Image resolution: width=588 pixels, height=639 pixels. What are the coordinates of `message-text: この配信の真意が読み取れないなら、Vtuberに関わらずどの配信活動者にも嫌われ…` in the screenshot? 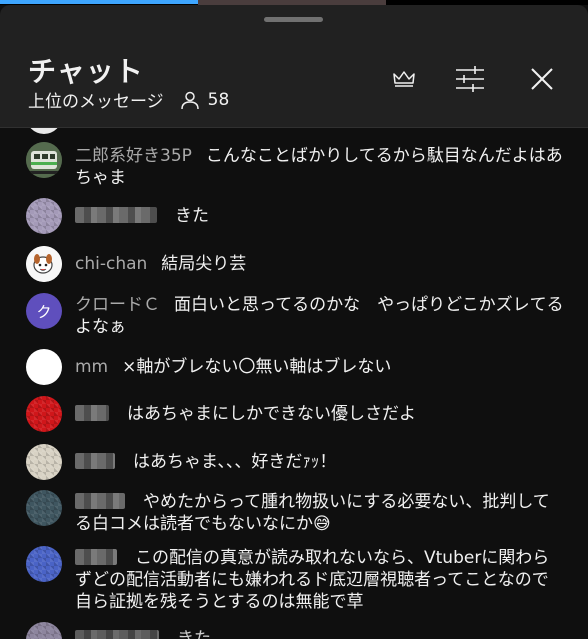 It's located at (312, 580).